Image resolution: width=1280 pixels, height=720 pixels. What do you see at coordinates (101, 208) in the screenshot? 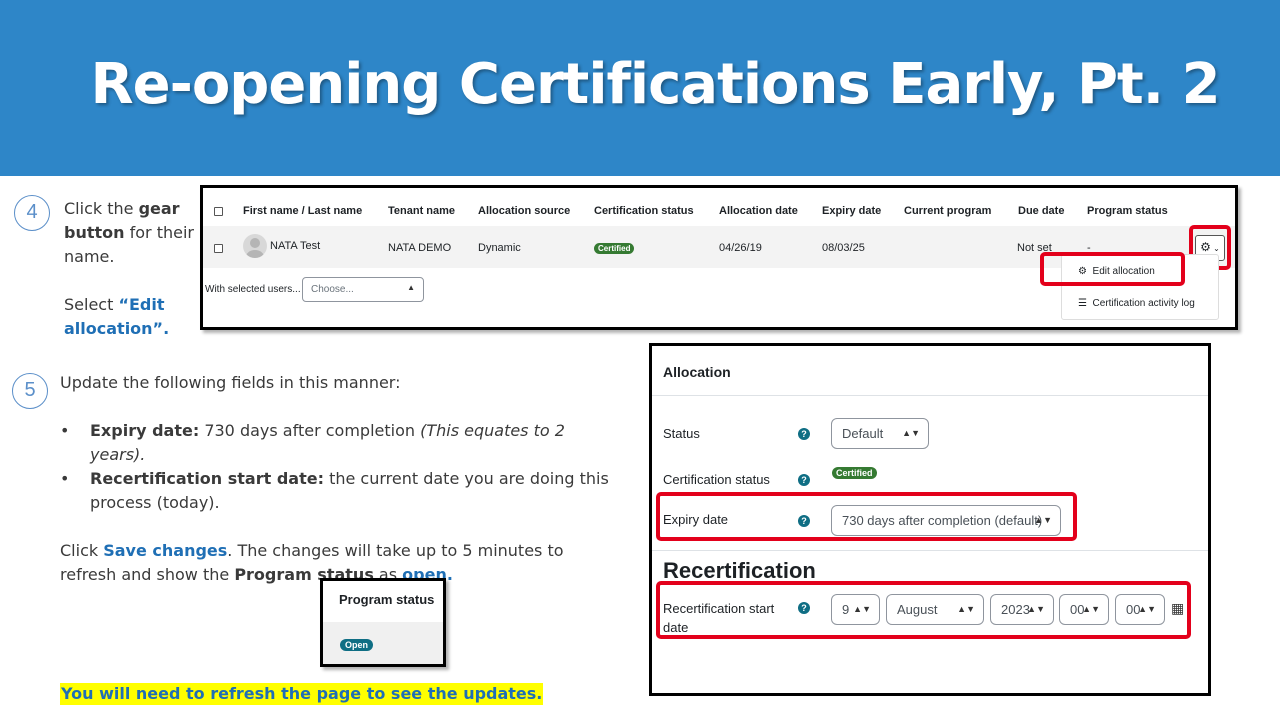
I see `step-4-text-1: Click the` at bounding box center [101, 208].